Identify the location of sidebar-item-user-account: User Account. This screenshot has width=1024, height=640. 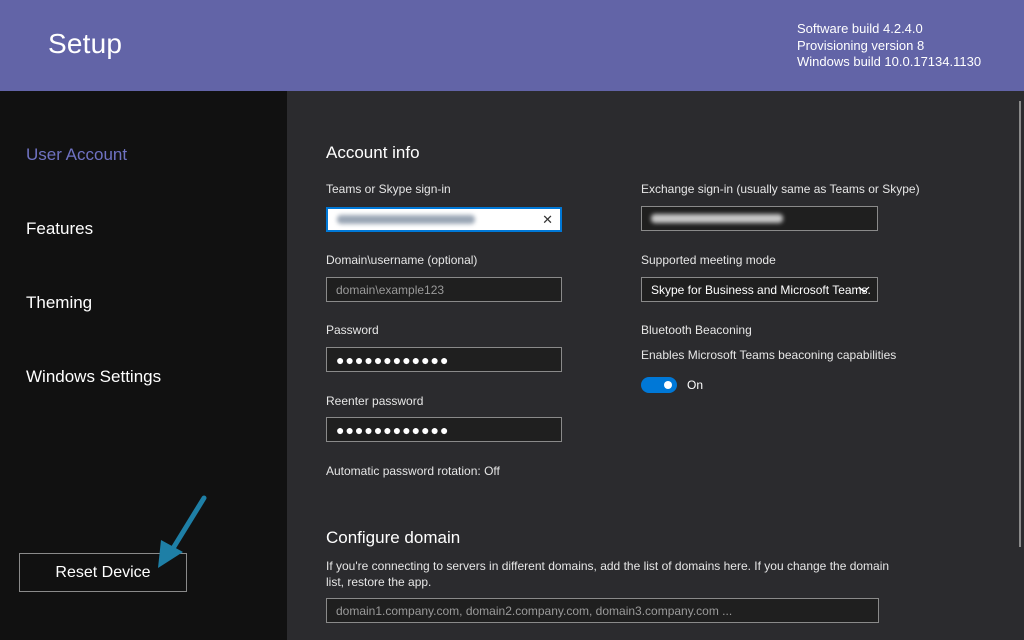
(76, 155).